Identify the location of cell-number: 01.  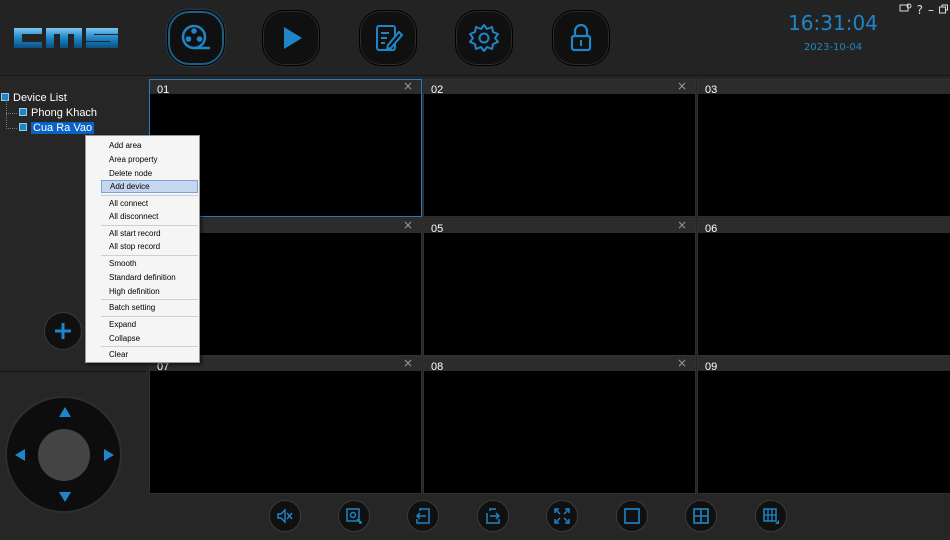
(163, 90).